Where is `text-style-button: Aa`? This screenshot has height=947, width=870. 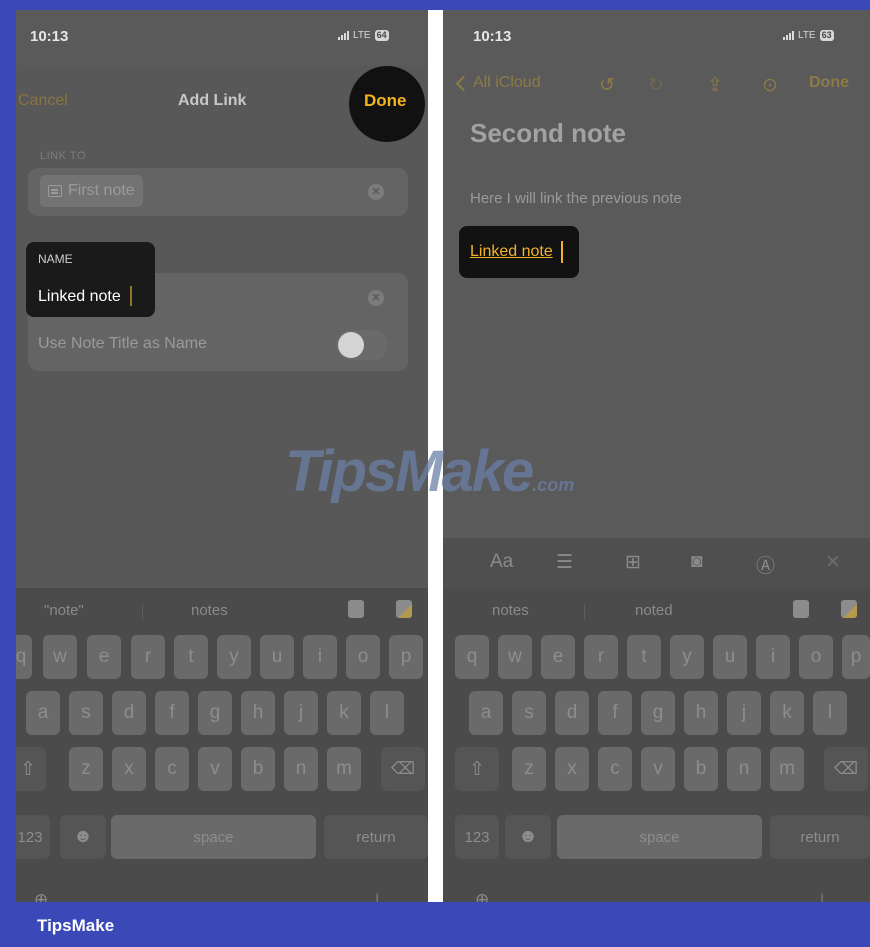
text-style-button: Aa is located at coordinates (501, 562).